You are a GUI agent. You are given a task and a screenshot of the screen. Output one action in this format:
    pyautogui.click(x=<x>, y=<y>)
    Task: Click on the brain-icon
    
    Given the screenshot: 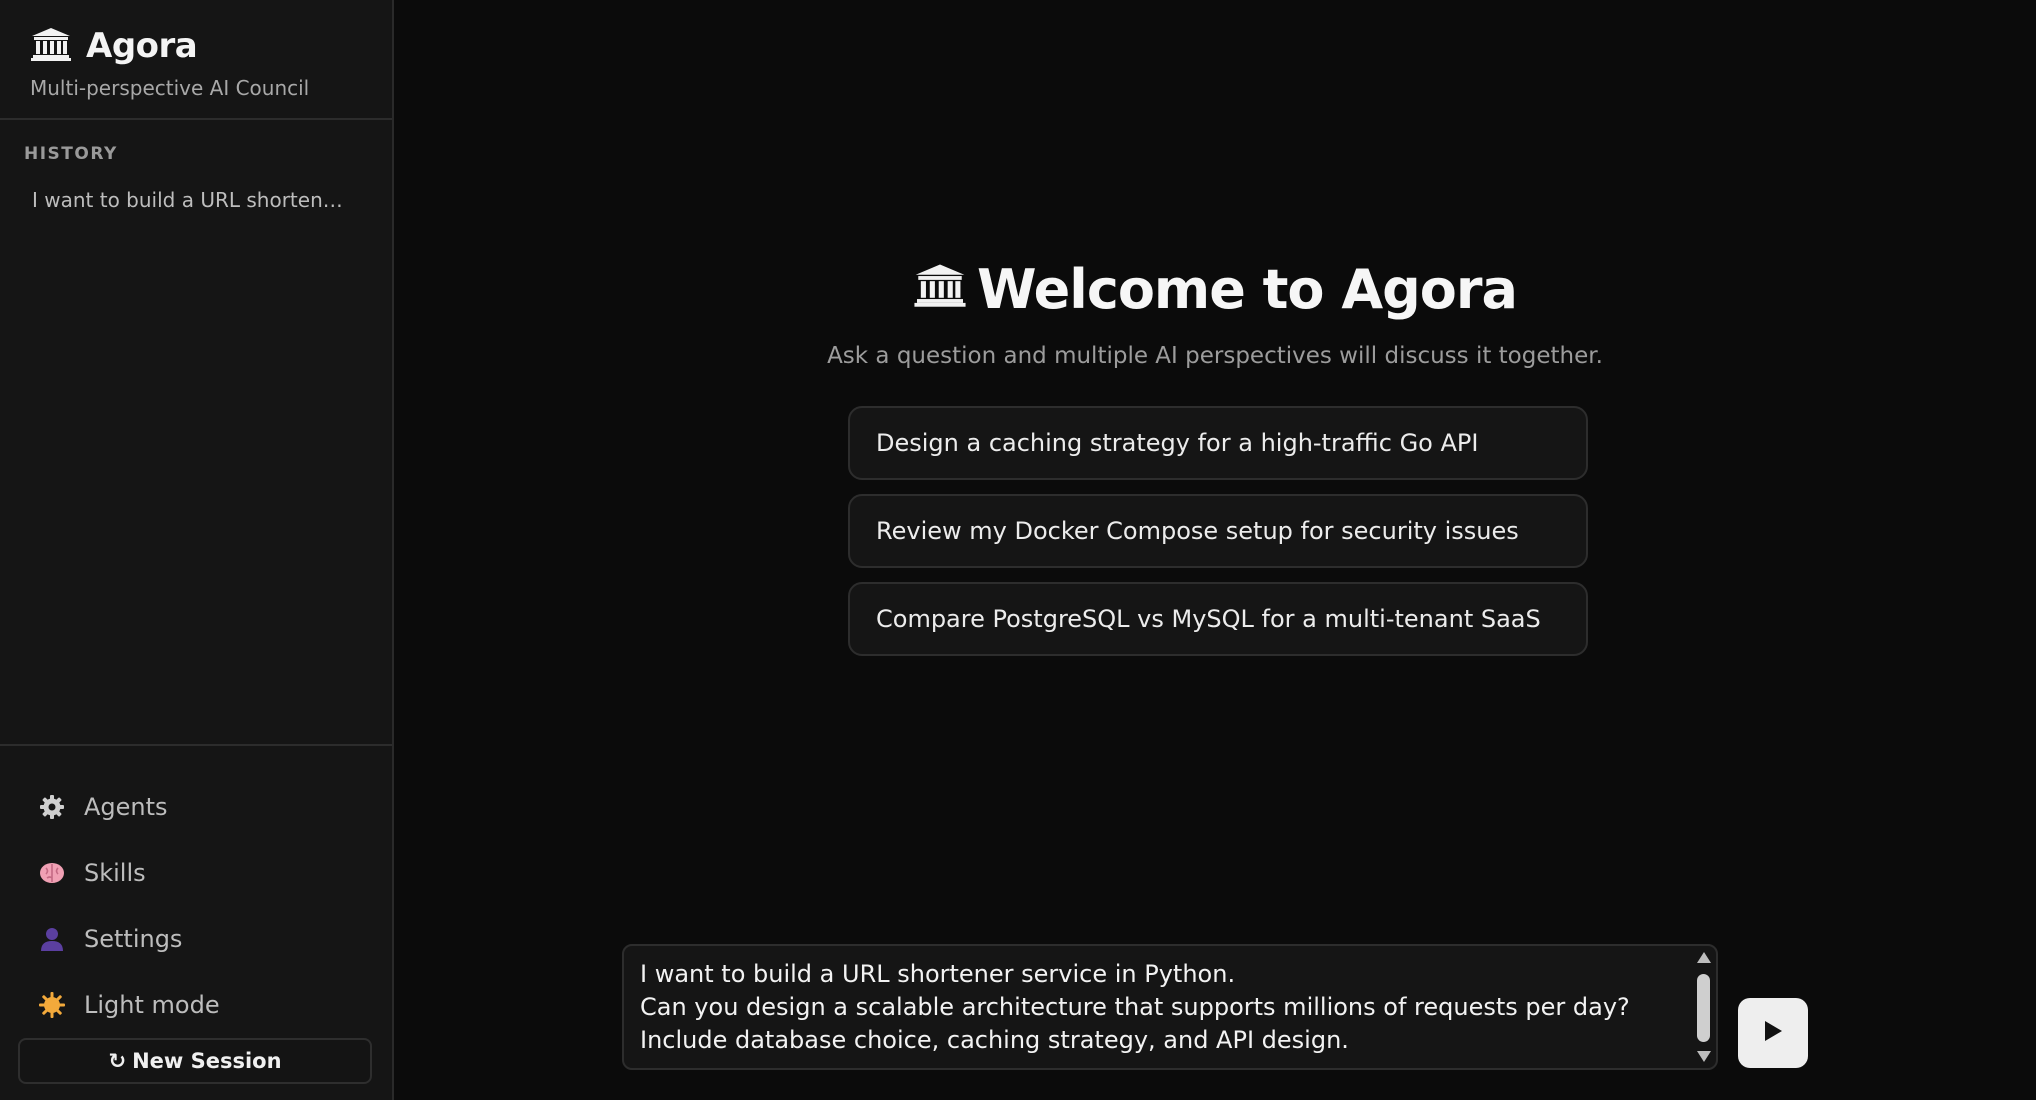 What is the action you would take?
    pyautogui.click(x=52, y=873)
    